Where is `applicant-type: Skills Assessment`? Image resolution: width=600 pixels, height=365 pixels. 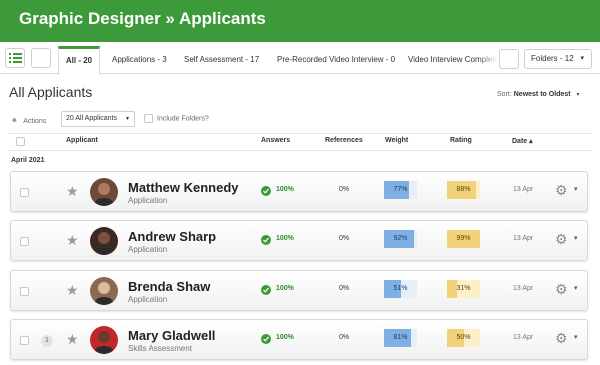 applicant-type: Skills Assessment is located at coordinates (160, 348).